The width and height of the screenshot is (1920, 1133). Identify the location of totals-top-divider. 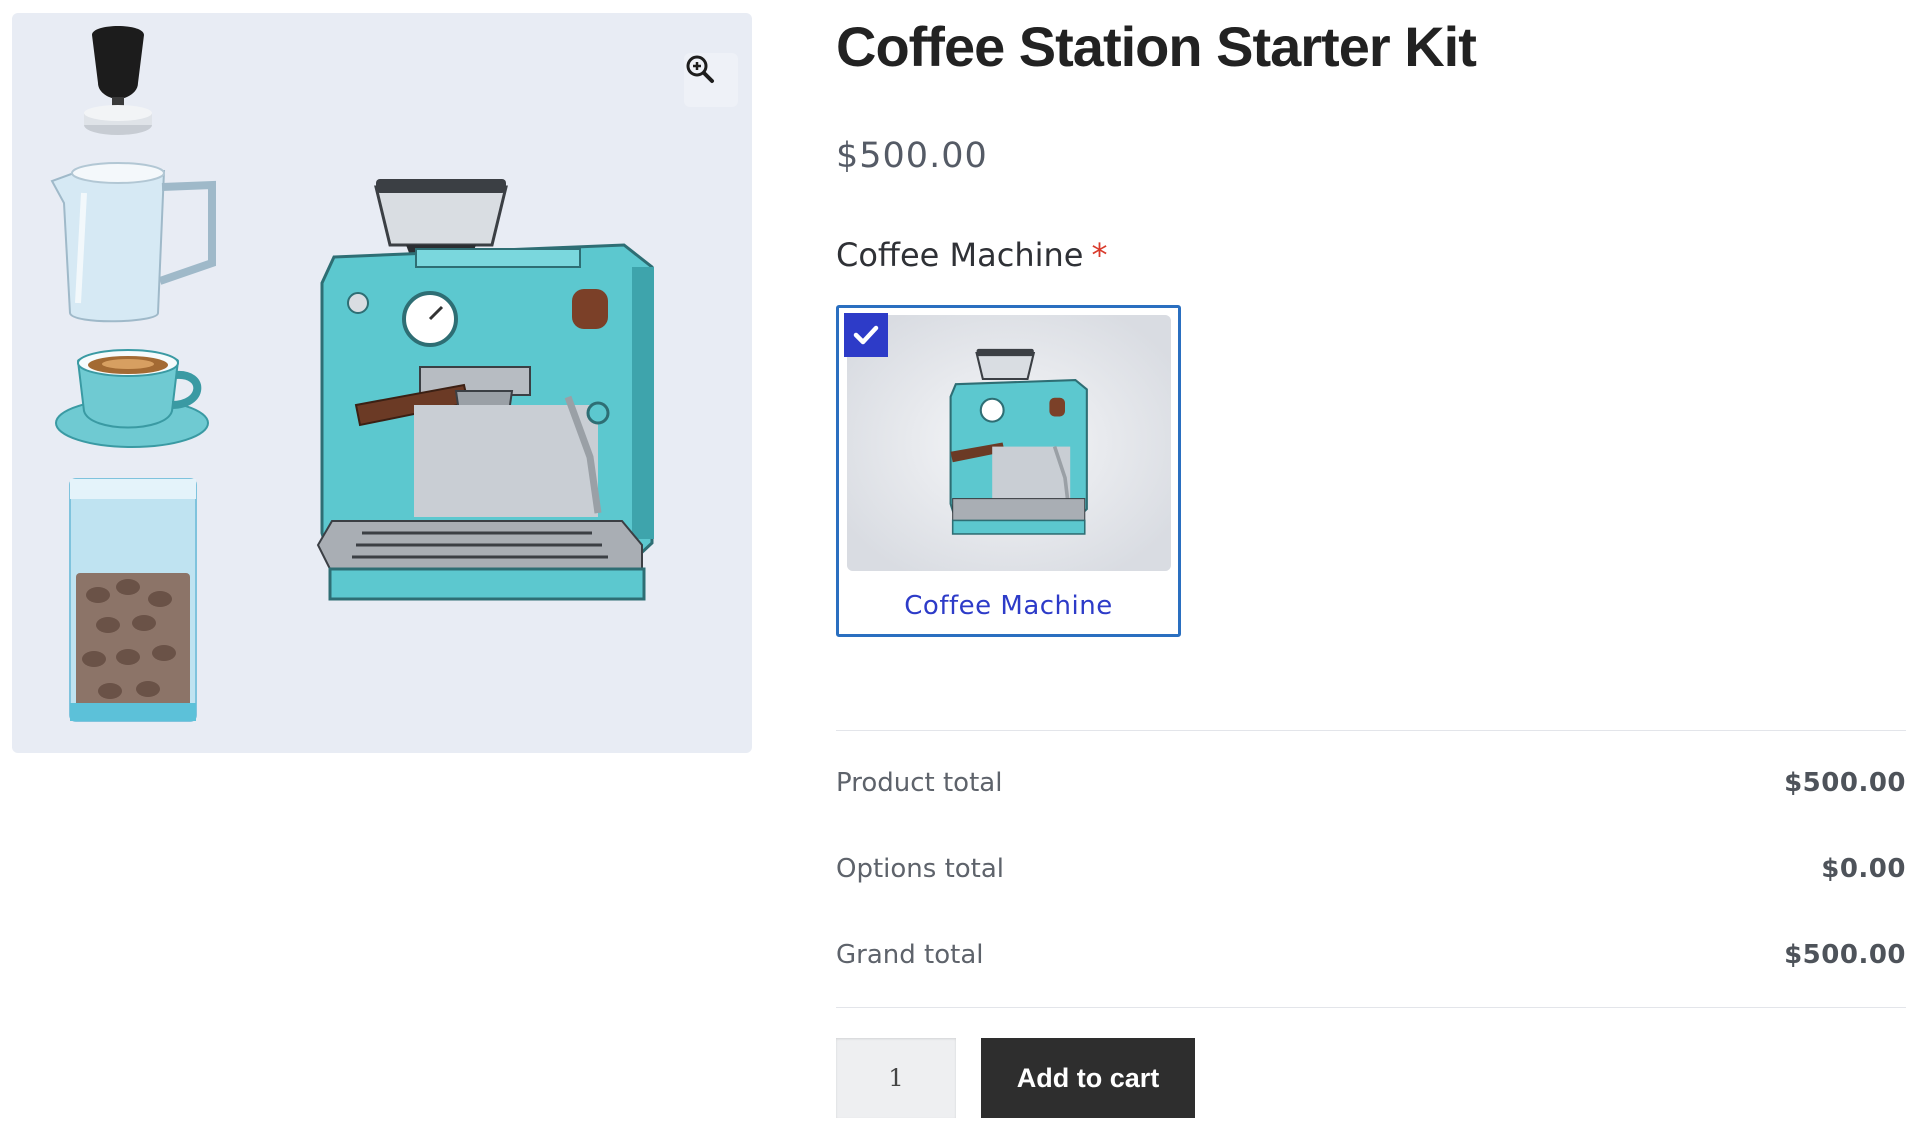
(1371, 730).